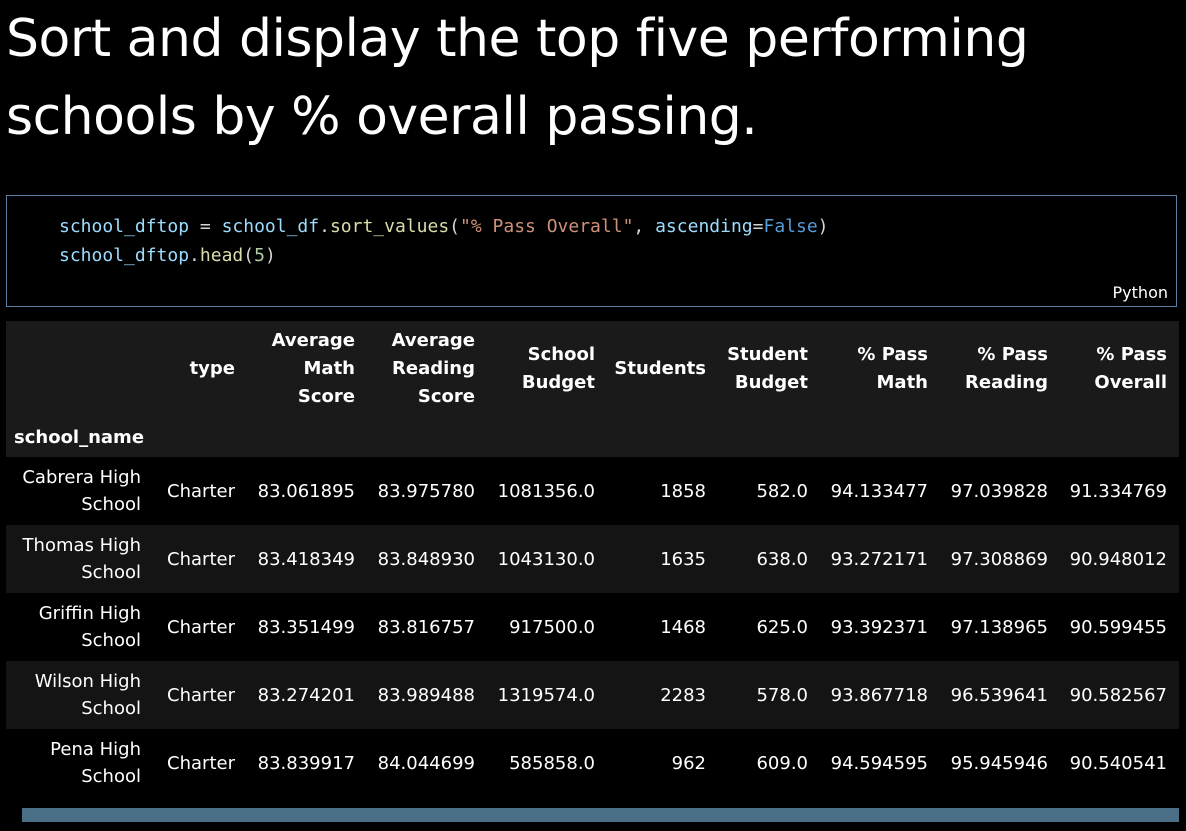 Image resolution: width=1186 pixels, height=831 pixels. I want to click on cell-language-label: Python, so click(1140, 292).